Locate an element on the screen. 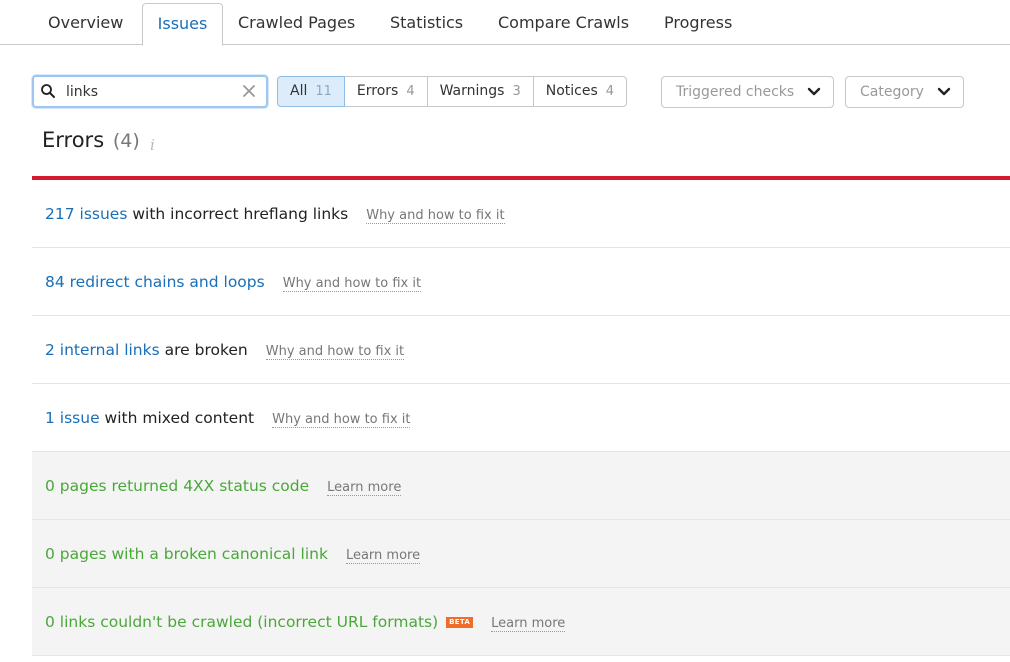 This screenshot has height=662, width=1010. severity-filter: All 11 Errors 4 Warnings 3 Notices 4 is located at coordinates (452, 91).